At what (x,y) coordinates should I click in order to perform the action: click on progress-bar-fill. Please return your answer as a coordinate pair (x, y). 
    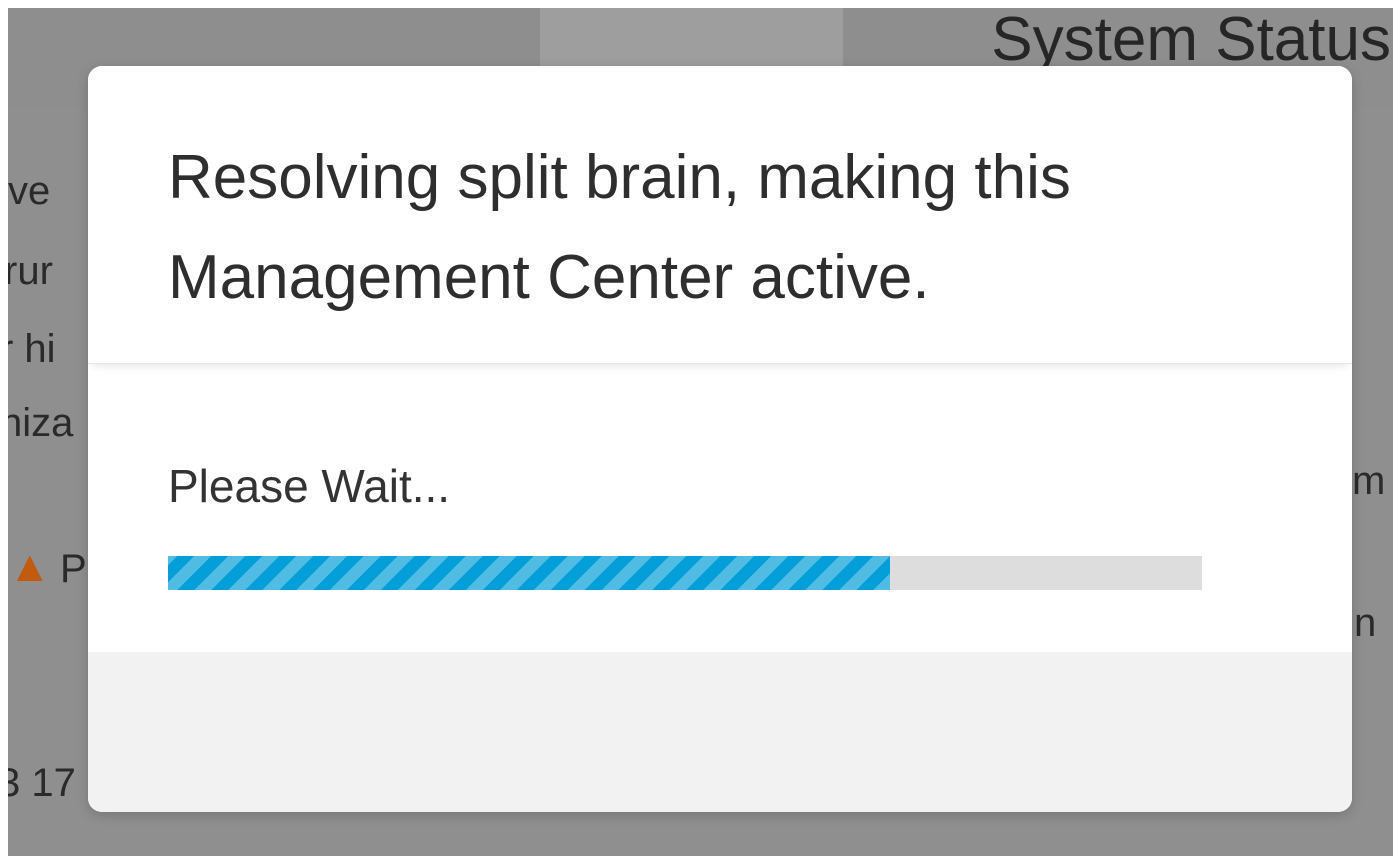
    Looking at the image, I should click on (529, 573).